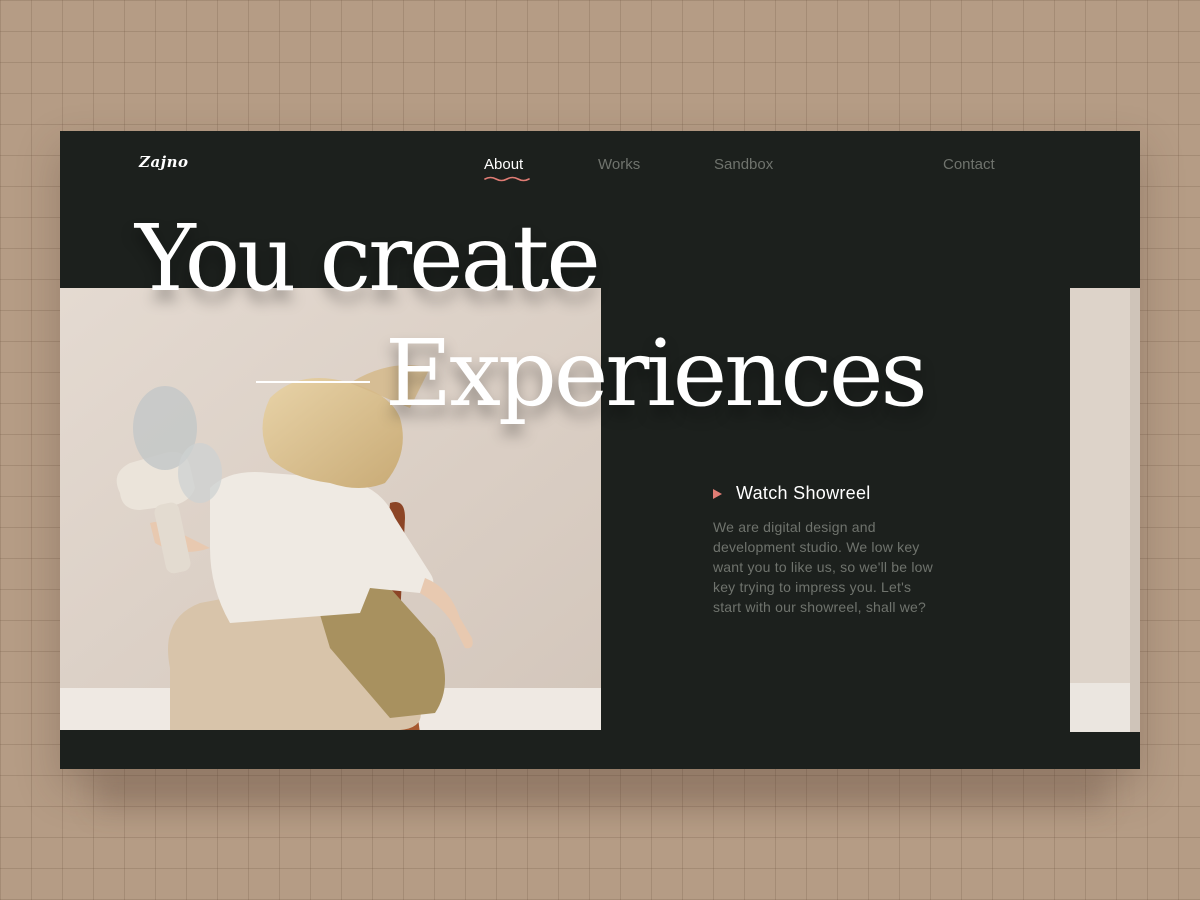 This screenshot has width=1200, height=900. Describe the element at coordinates (507, 179) in the screenshot. I see `wavy-underline-icon` at that location.